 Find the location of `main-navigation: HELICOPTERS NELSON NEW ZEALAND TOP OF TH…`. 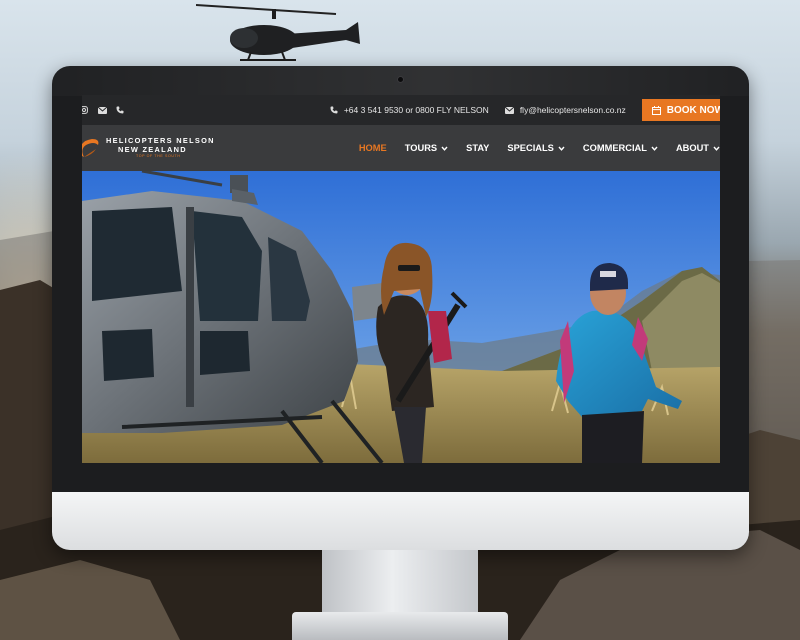

main-navigation: HELICOPTERS NELSON NEW ZEALAND TOP OF TH… is located at coordinates (401, 148).